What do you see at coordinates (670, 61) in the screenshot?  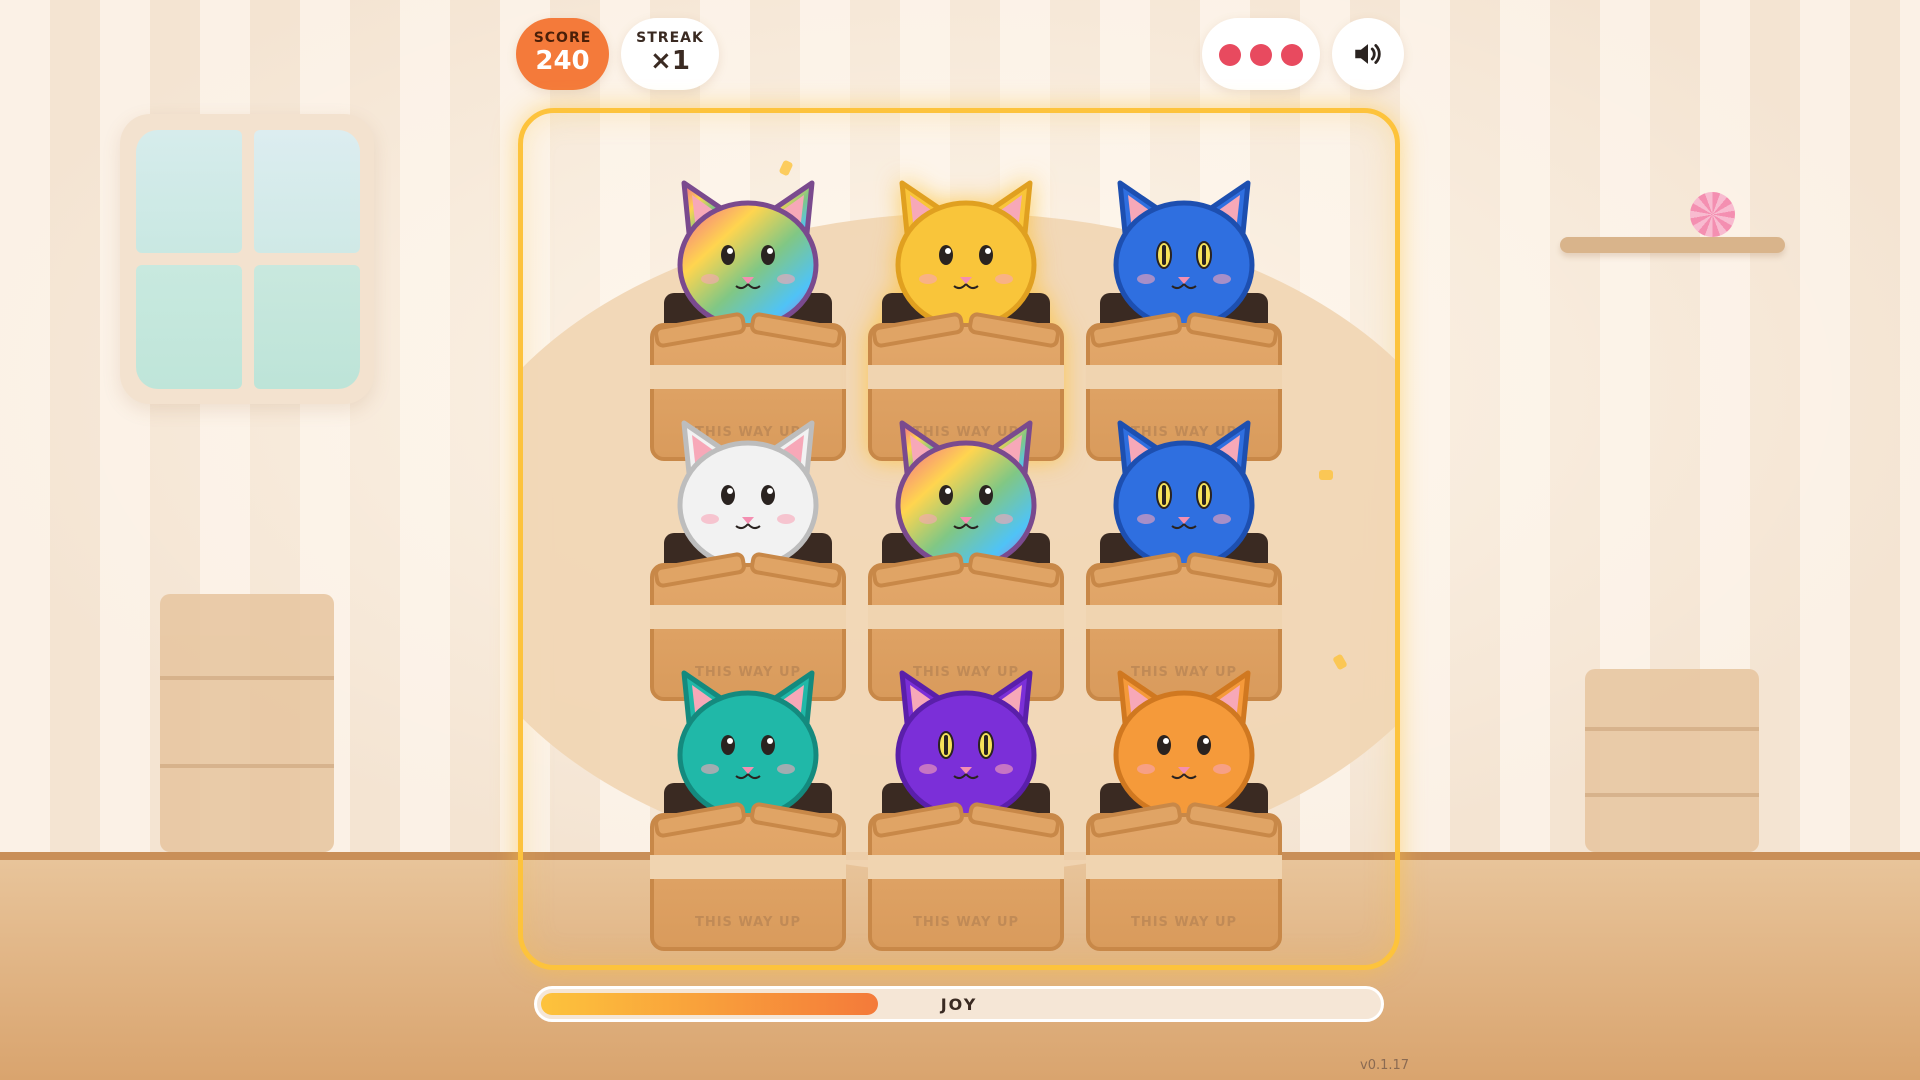 I see `streak-value: ×1` at bounding box center [670, 61].